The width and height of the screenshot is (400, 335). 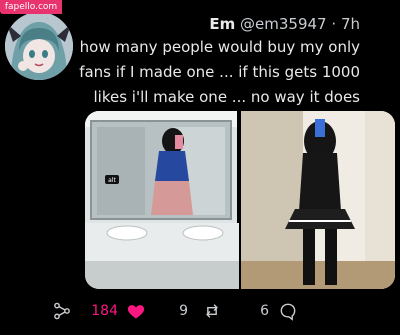 What do you see at coordinates (279, 311) in the screenshot?
I see `reply-button: 6` at bounding box center [279, 311].